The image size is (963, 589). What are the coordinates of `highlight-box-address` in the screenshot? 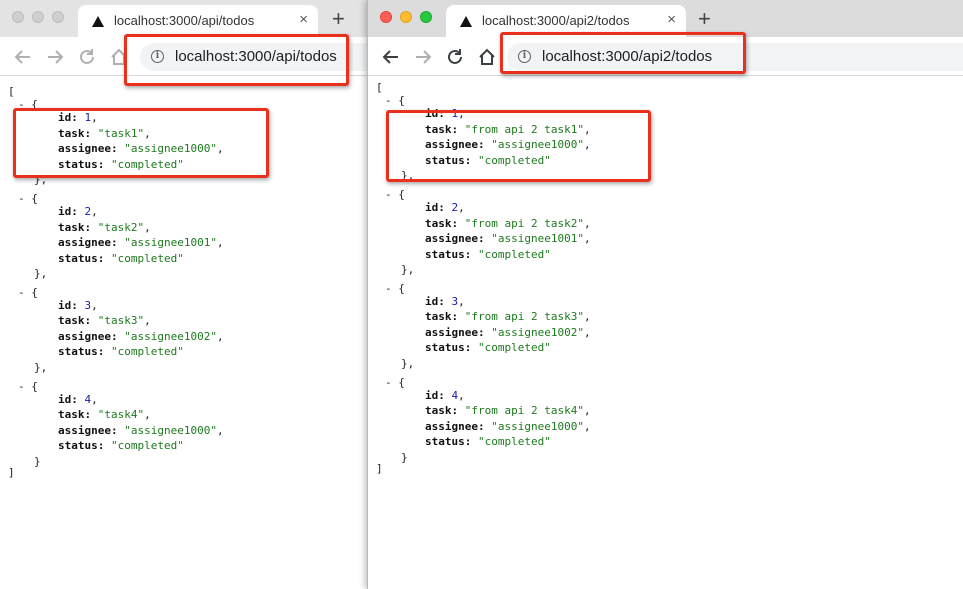 It's located at (623, 53).